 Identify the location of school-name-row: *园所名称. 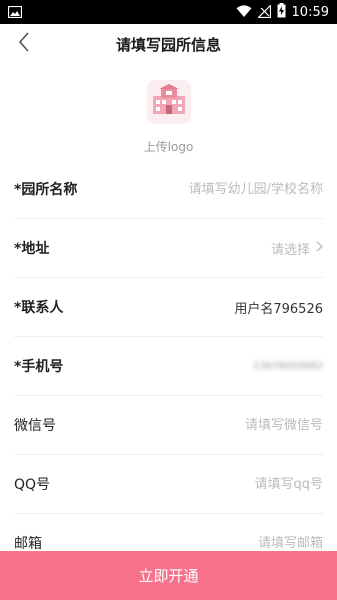
(168, 189).